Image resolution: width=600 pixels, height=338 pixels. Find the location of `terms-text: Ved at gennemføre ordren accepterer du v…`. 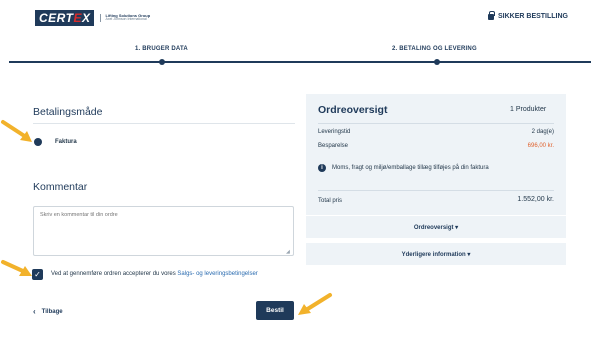

terms-text: Ved at gennemføre ordren accepterer du v… is located at coordinates (154, 274).